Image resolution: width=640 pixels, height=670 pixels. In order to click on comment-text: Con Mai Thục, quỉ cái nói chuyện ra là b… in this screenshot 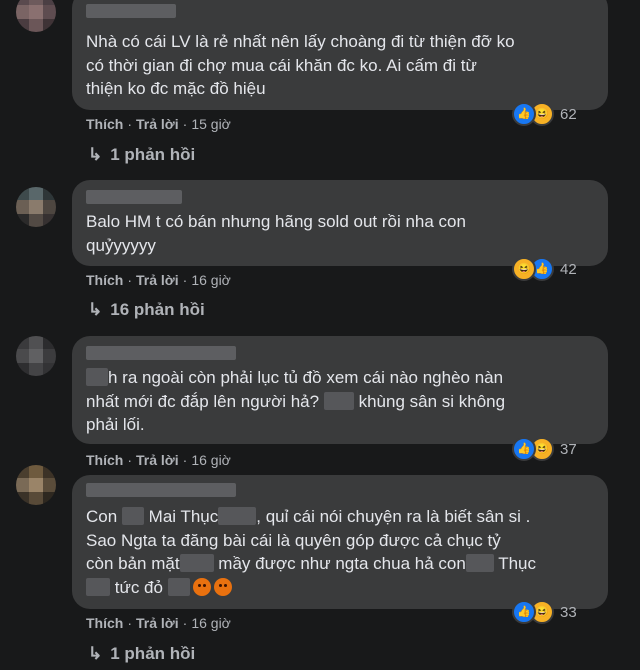, I will do `click(311, 552)`.